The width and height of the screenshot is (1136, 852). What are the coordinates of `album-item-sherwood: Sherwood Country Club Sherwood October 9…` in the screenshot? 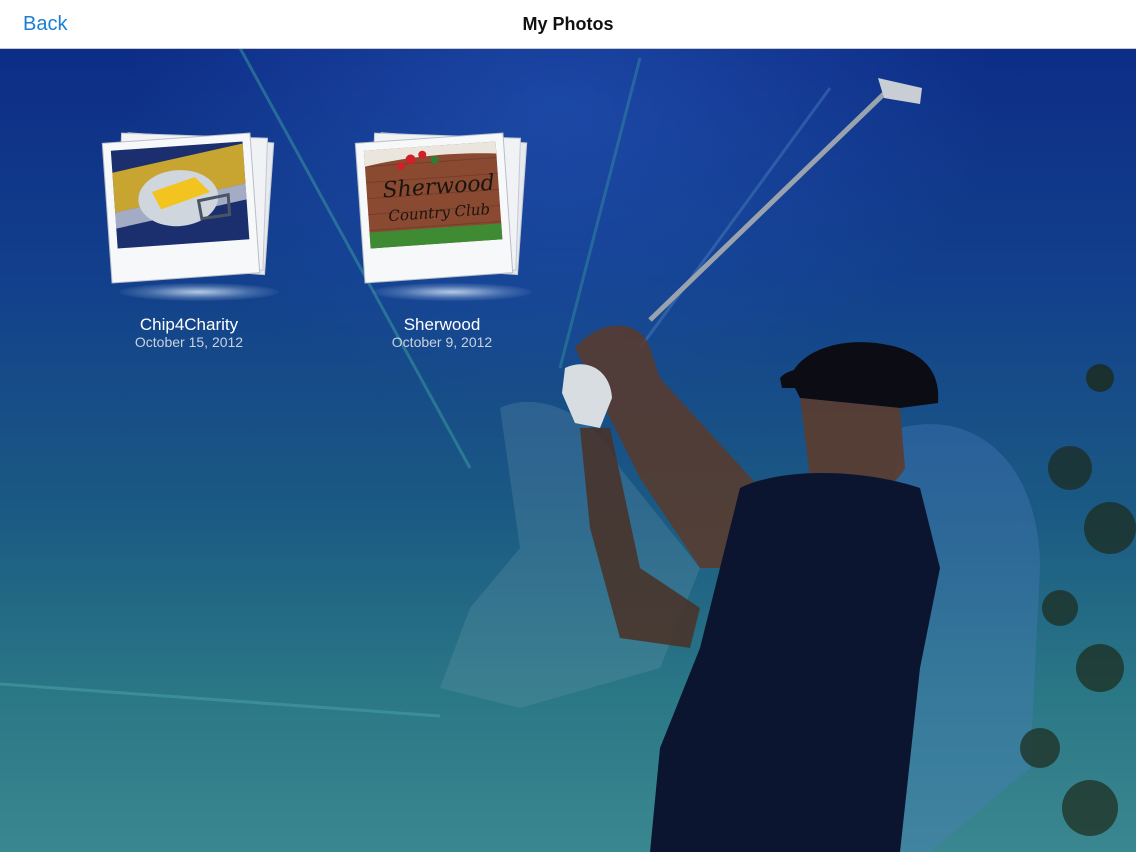 It's located at (454, 248).